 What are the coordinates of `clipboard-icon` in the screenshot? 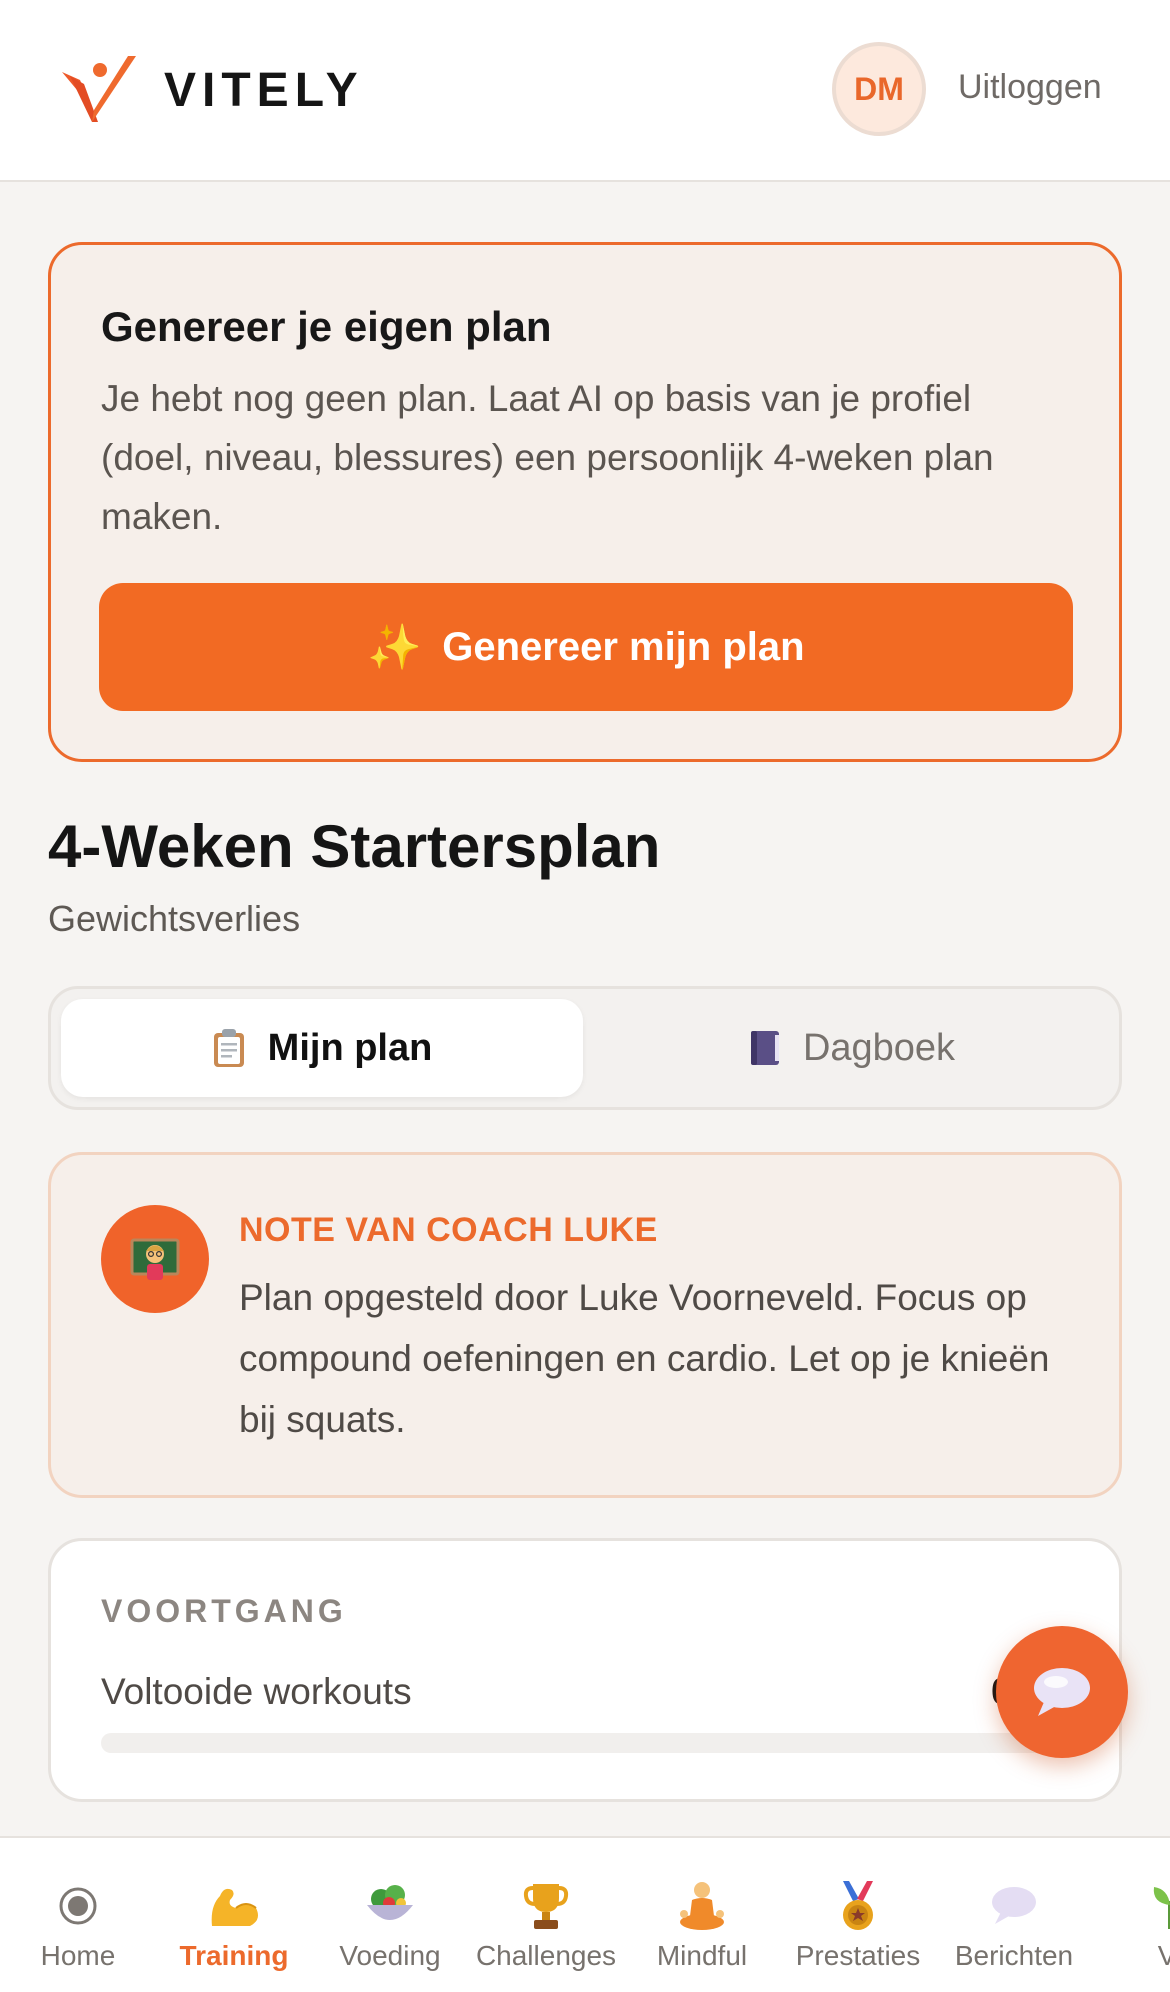 It's located at (229, 1048).